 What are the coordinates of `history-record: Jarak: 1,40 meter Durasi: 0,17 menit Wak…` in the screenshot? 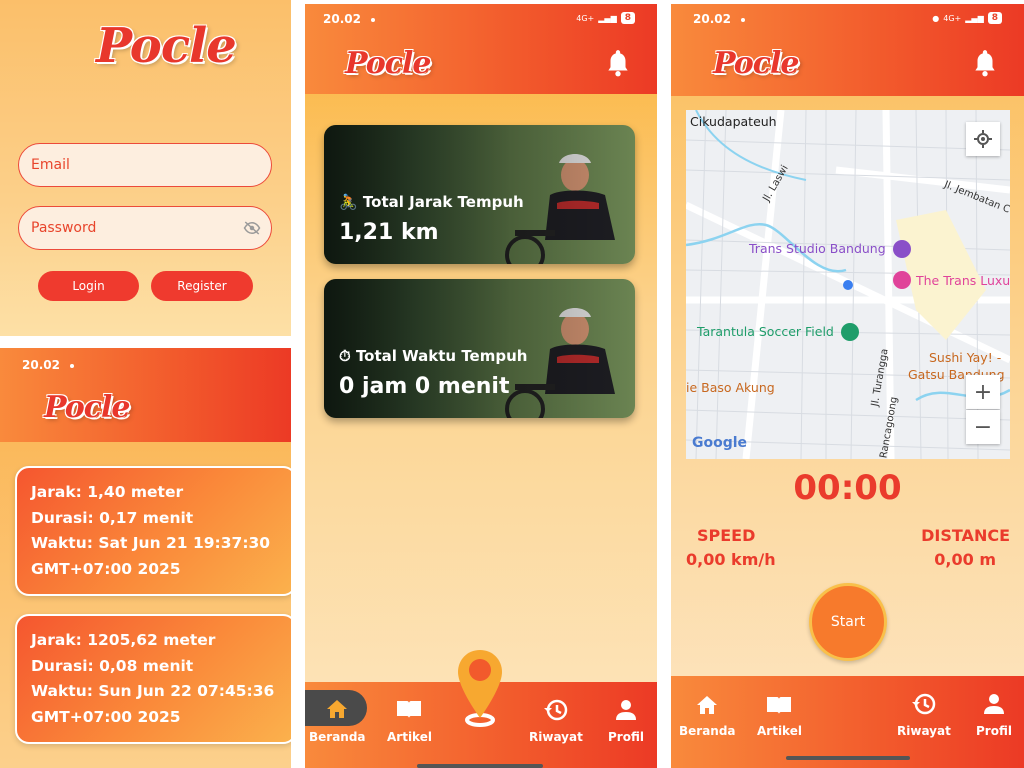 It's located at (153, 531).